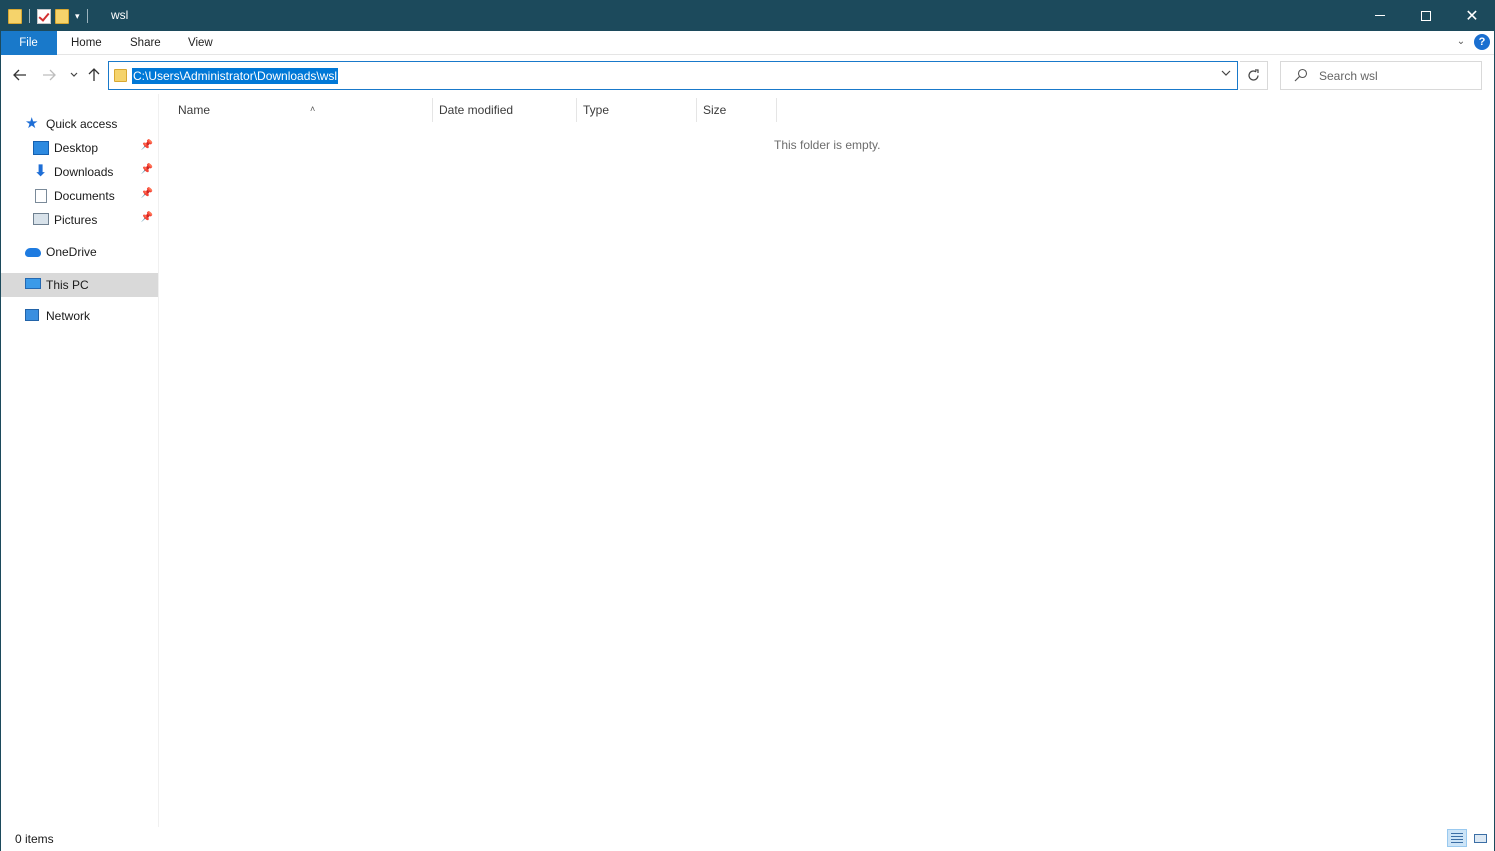  Describe the element at coordinates (235, 76) in the screenshot. I see `address-text: C:\Users\Administrator\Downloads\wsl` at that location.